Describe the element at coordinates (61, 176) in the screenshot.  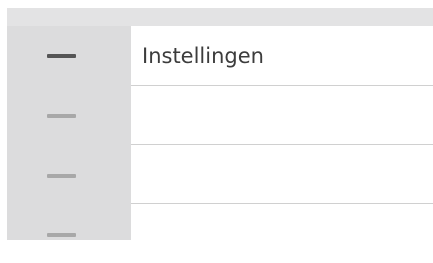
I see `nav-item-3-icon` at that location.